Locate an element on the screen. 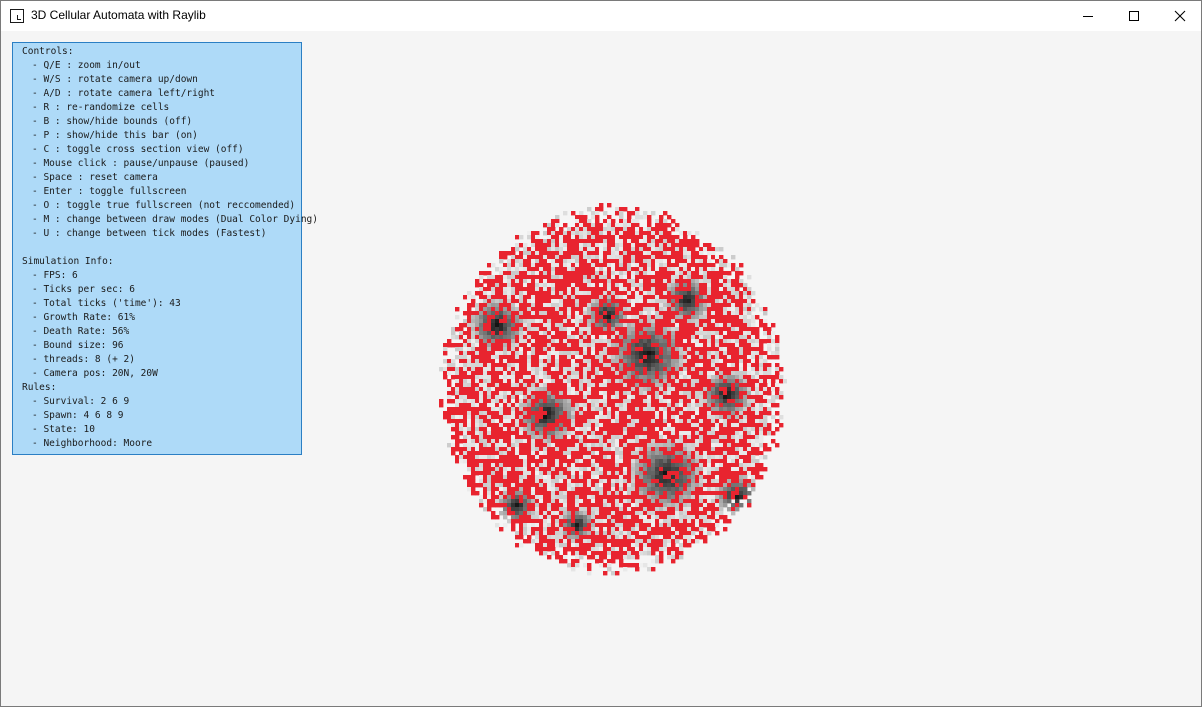 The image size is (1202, 707). maximize-button is located at coordinates (1134, 16).